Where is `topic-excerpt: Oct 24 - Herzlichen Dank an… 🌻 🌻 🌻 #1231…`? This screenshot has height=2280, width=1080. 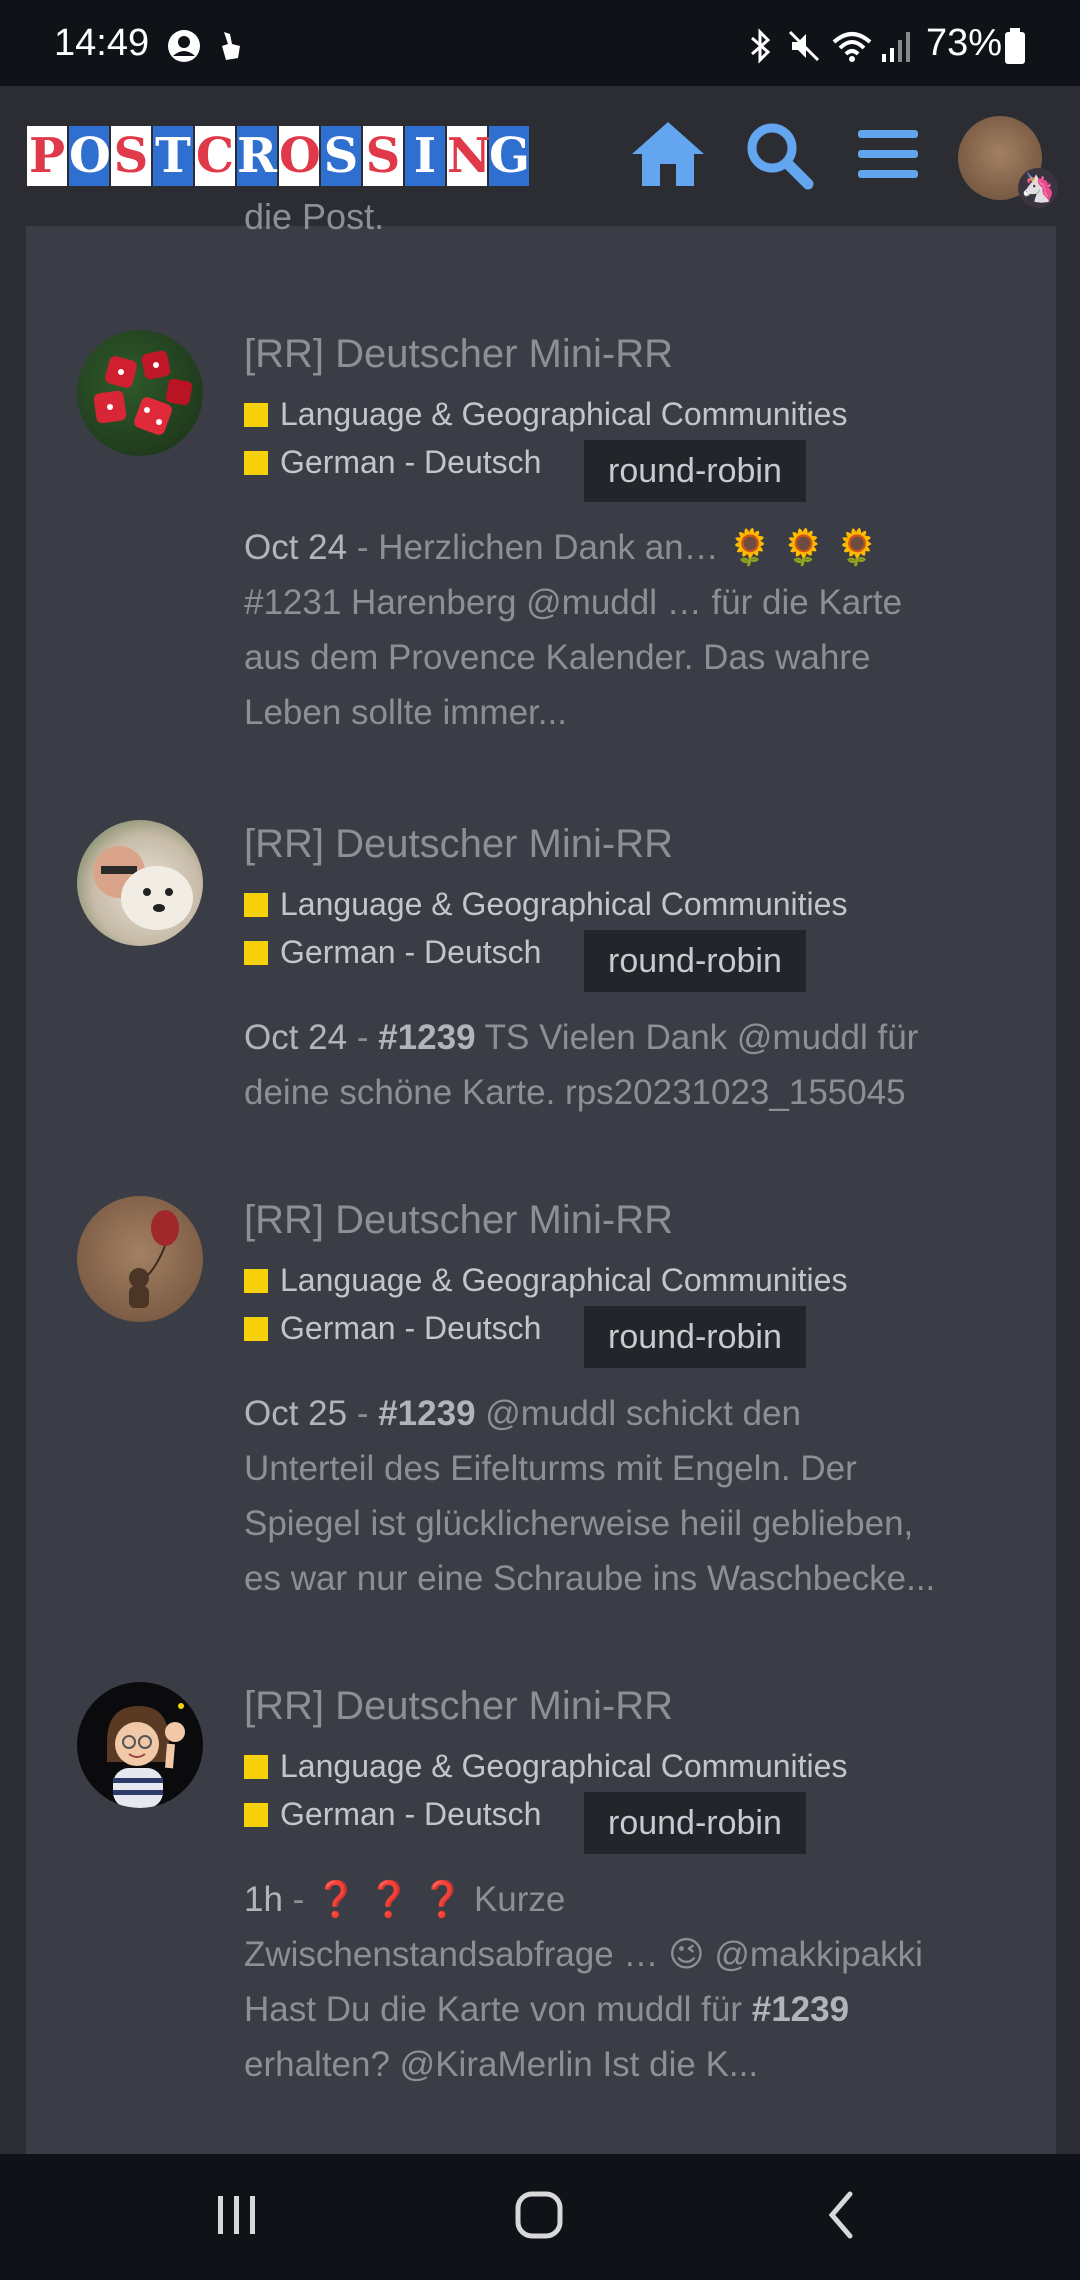
topic-excerpt: Oct 24 - Herzlichen Dank an… 🌻 🌻 🌻 #1231… is located at coordinates (639, 630).